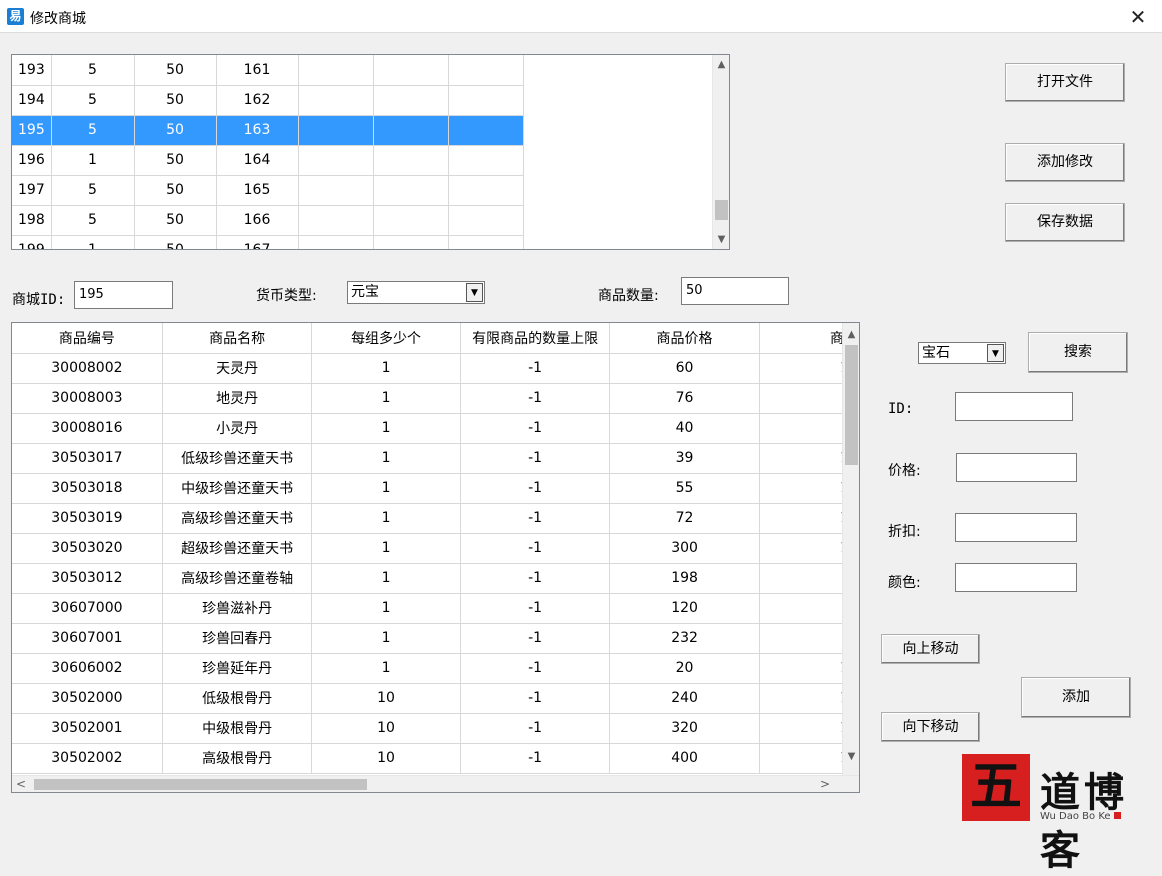 This screenshot has height=876, width=1162. Describe the element at coordinates (237, 338) in the screenshot. I see `column-header: 商品名称` at that location.